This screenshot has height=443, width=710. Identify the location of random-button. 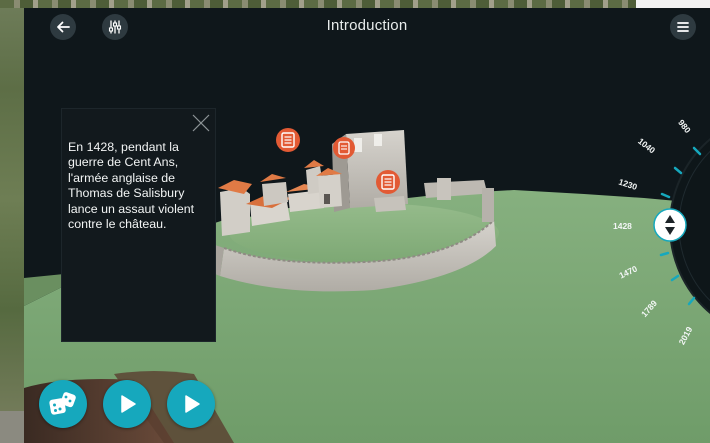
(63, 404).